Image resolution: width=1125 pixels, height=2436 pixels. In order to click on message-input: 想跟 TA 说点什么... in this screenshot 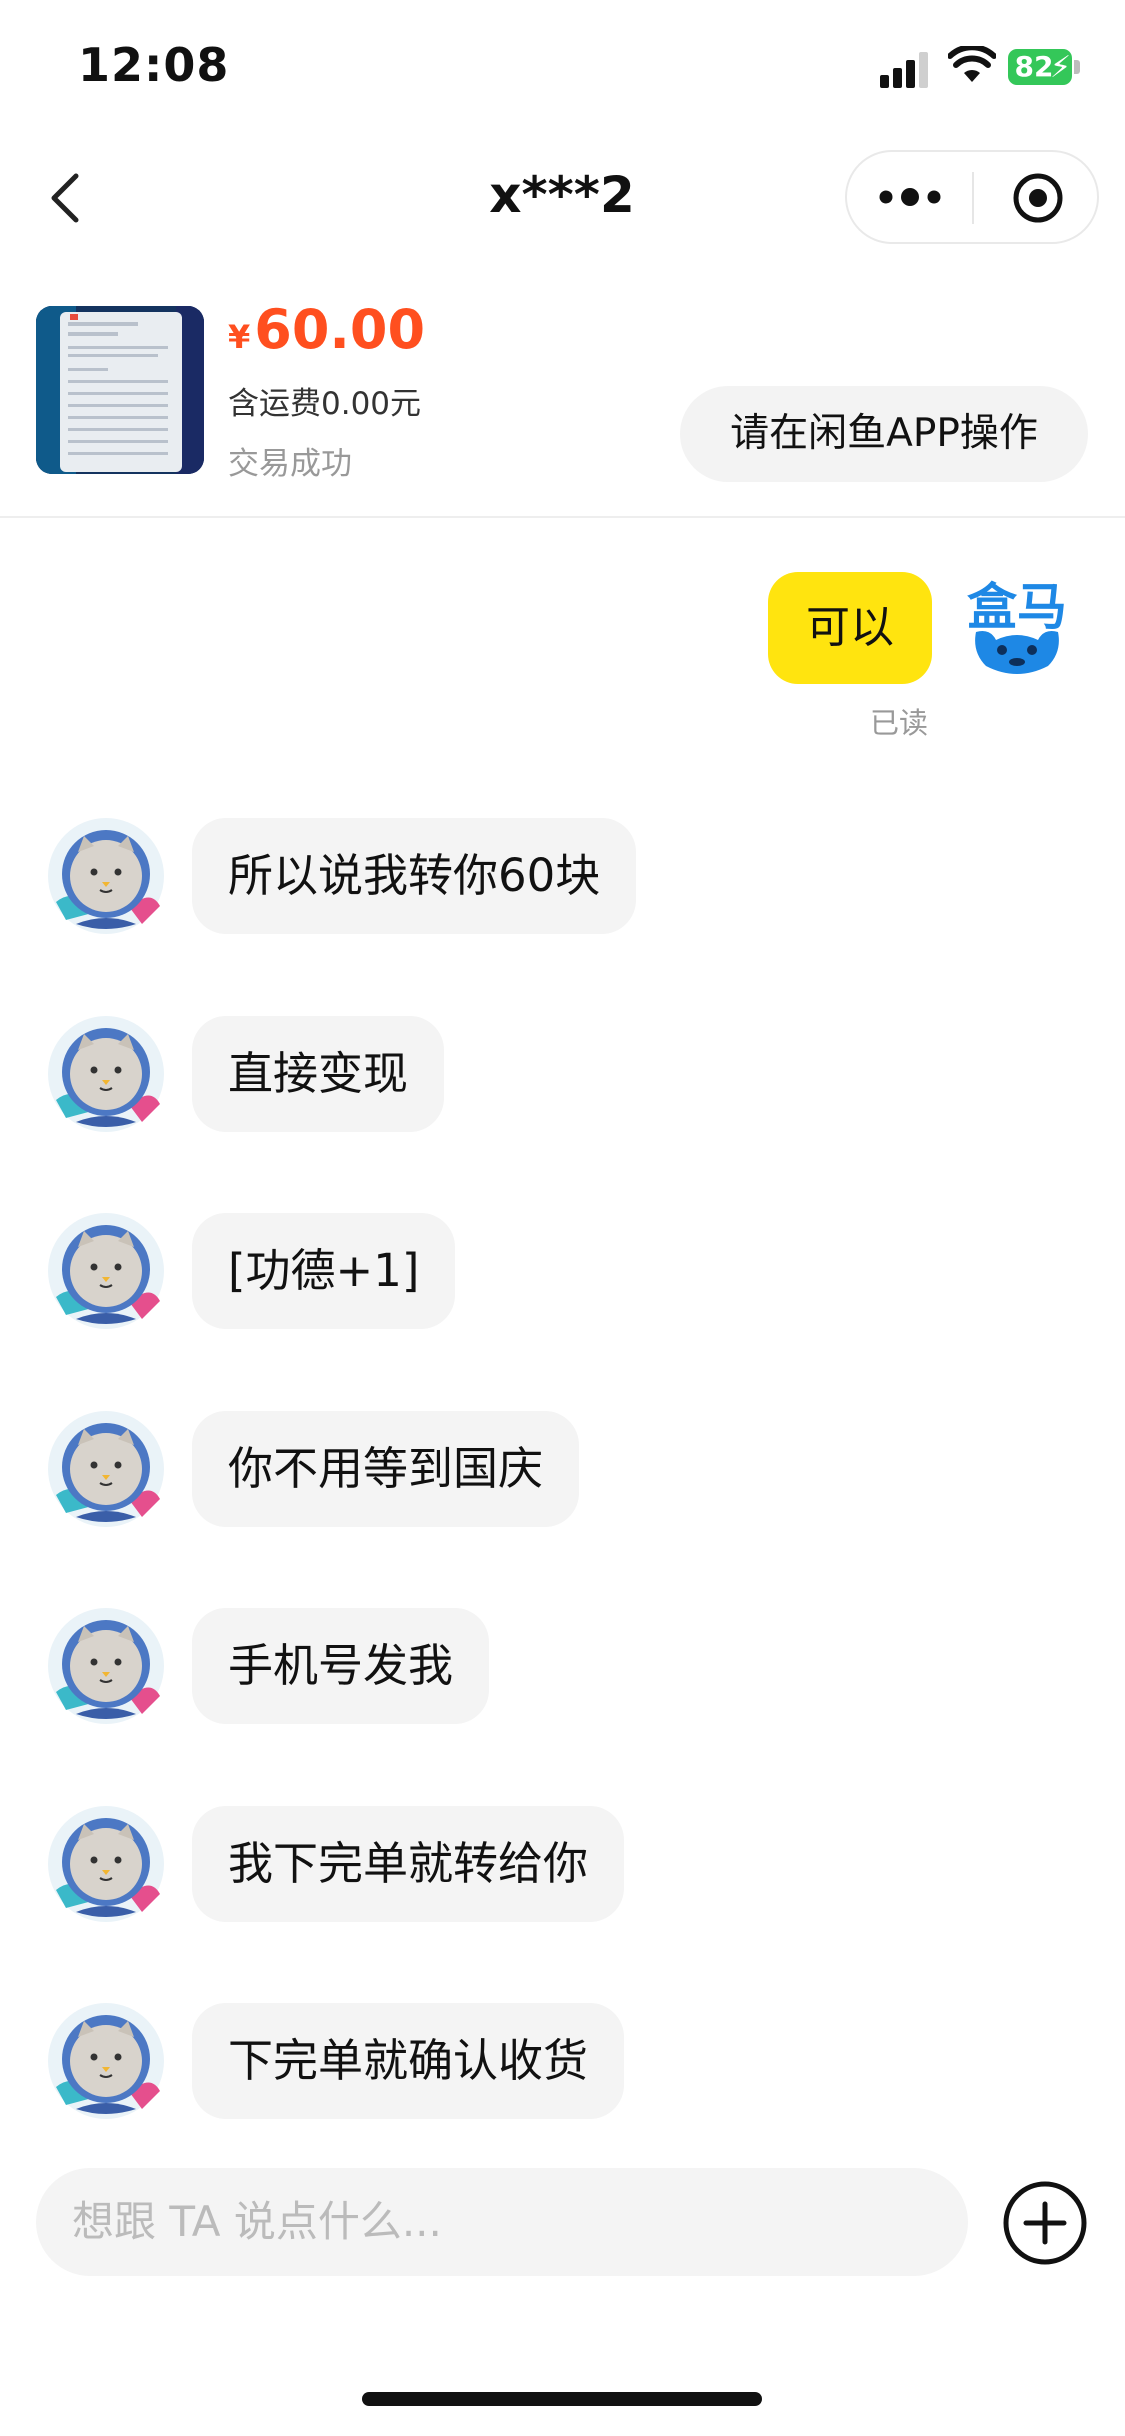, I will do `click(502, 2222)`.